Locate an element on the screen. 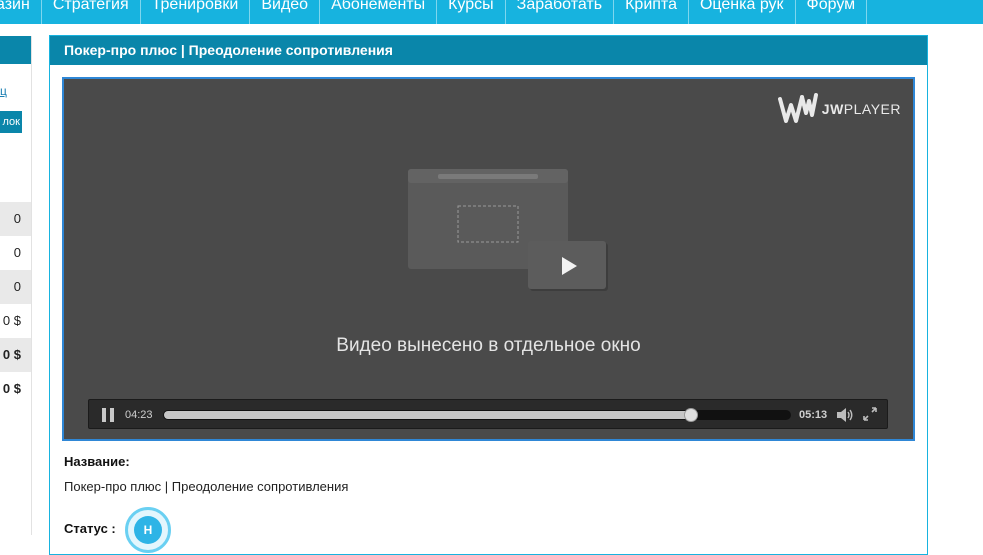 The image size is (983, 555). progress-knob is located at coordinates (691, 415).